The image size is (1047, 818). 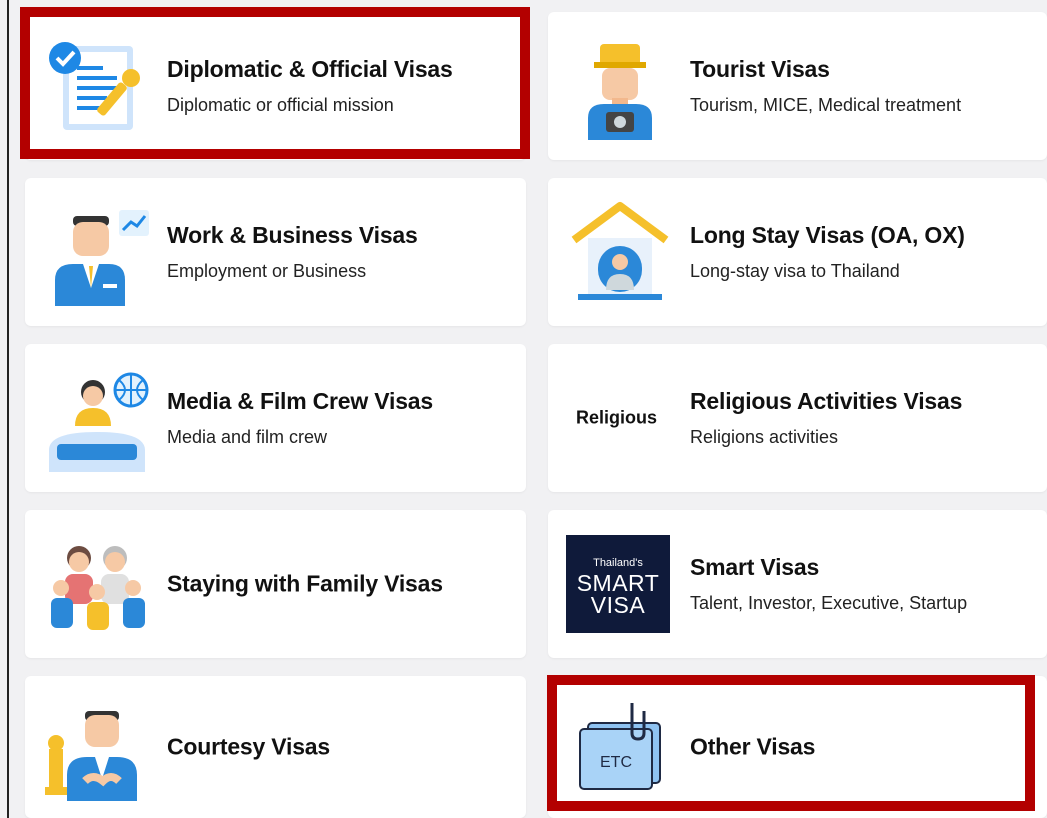 I want to click on house-person-icon, so click(x=620, y=252).